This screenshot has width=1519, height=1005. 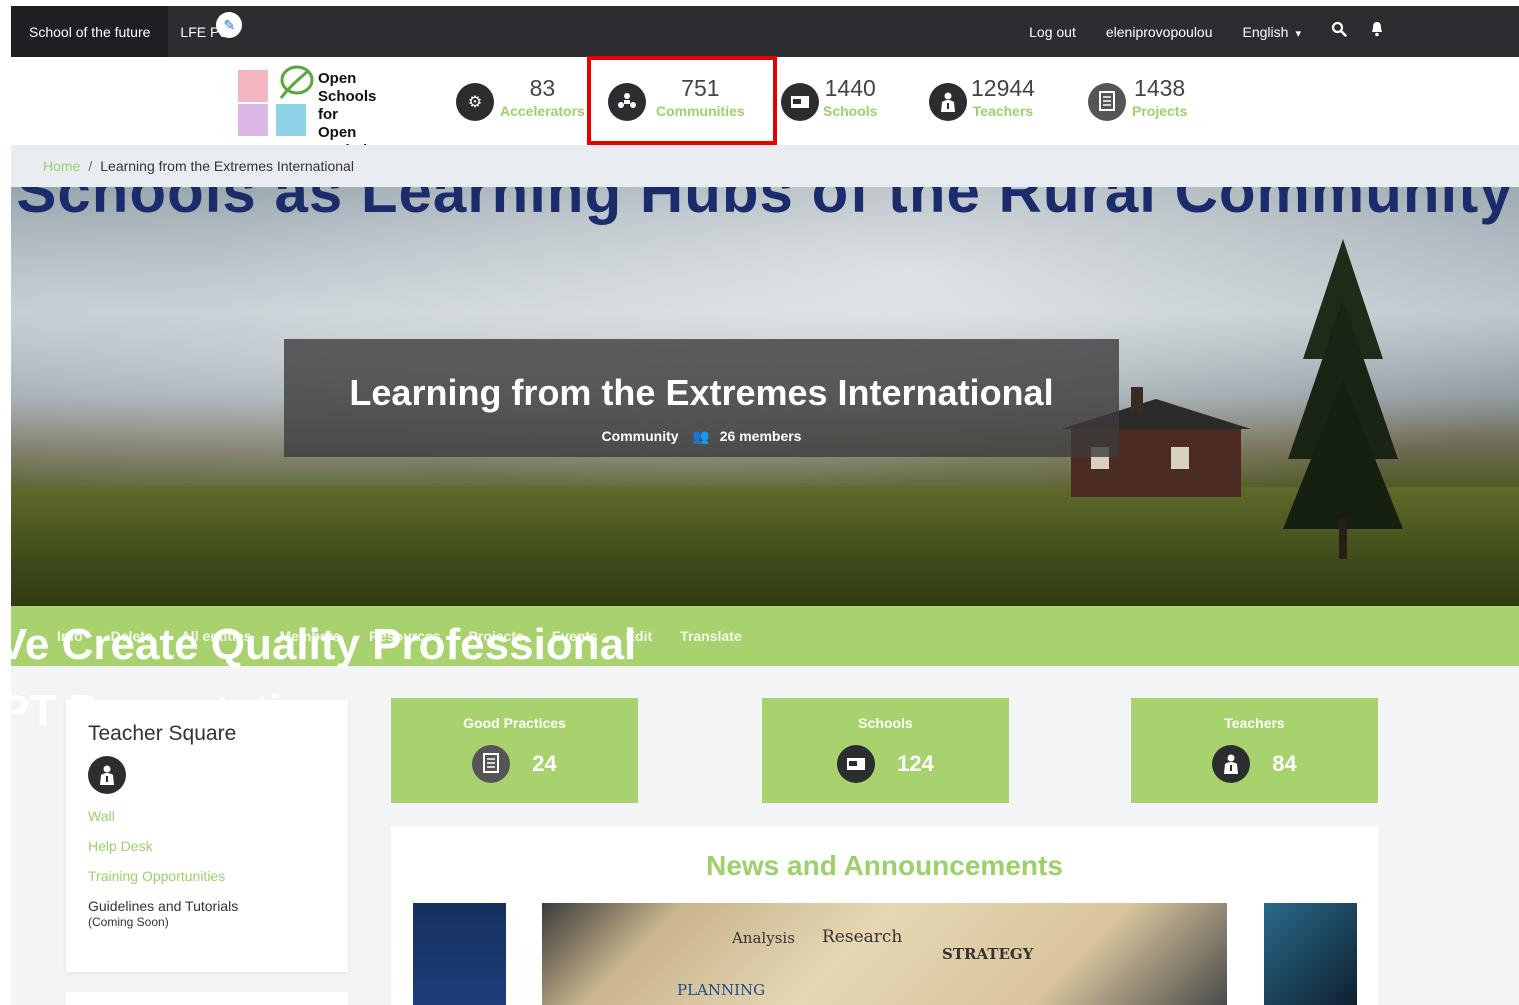 I want to click on logo-square-purple, so click(x=253, y=120).